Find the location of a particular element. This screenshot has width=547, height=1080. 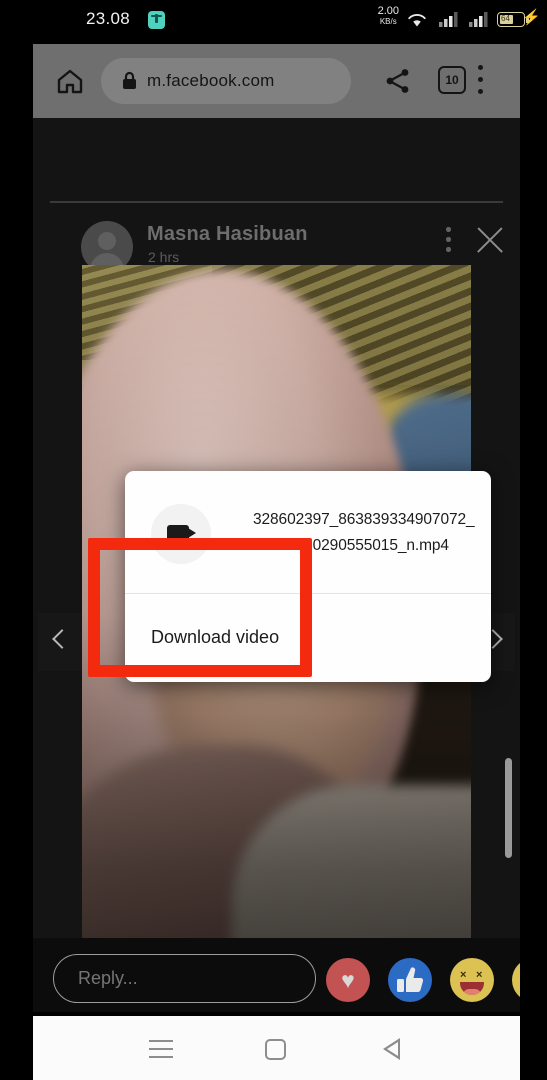

url-text: m.facebook.com is located at coordinates (211, 80).